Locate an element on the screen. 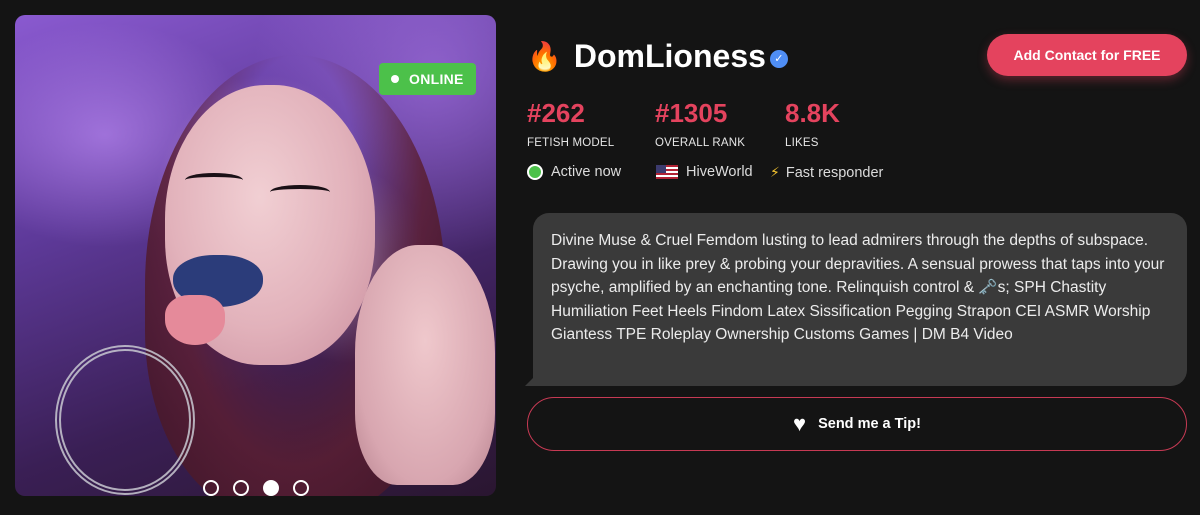 This screenshot has height=515, width=1200. photo-tongue is located at coordinates (195, 320).